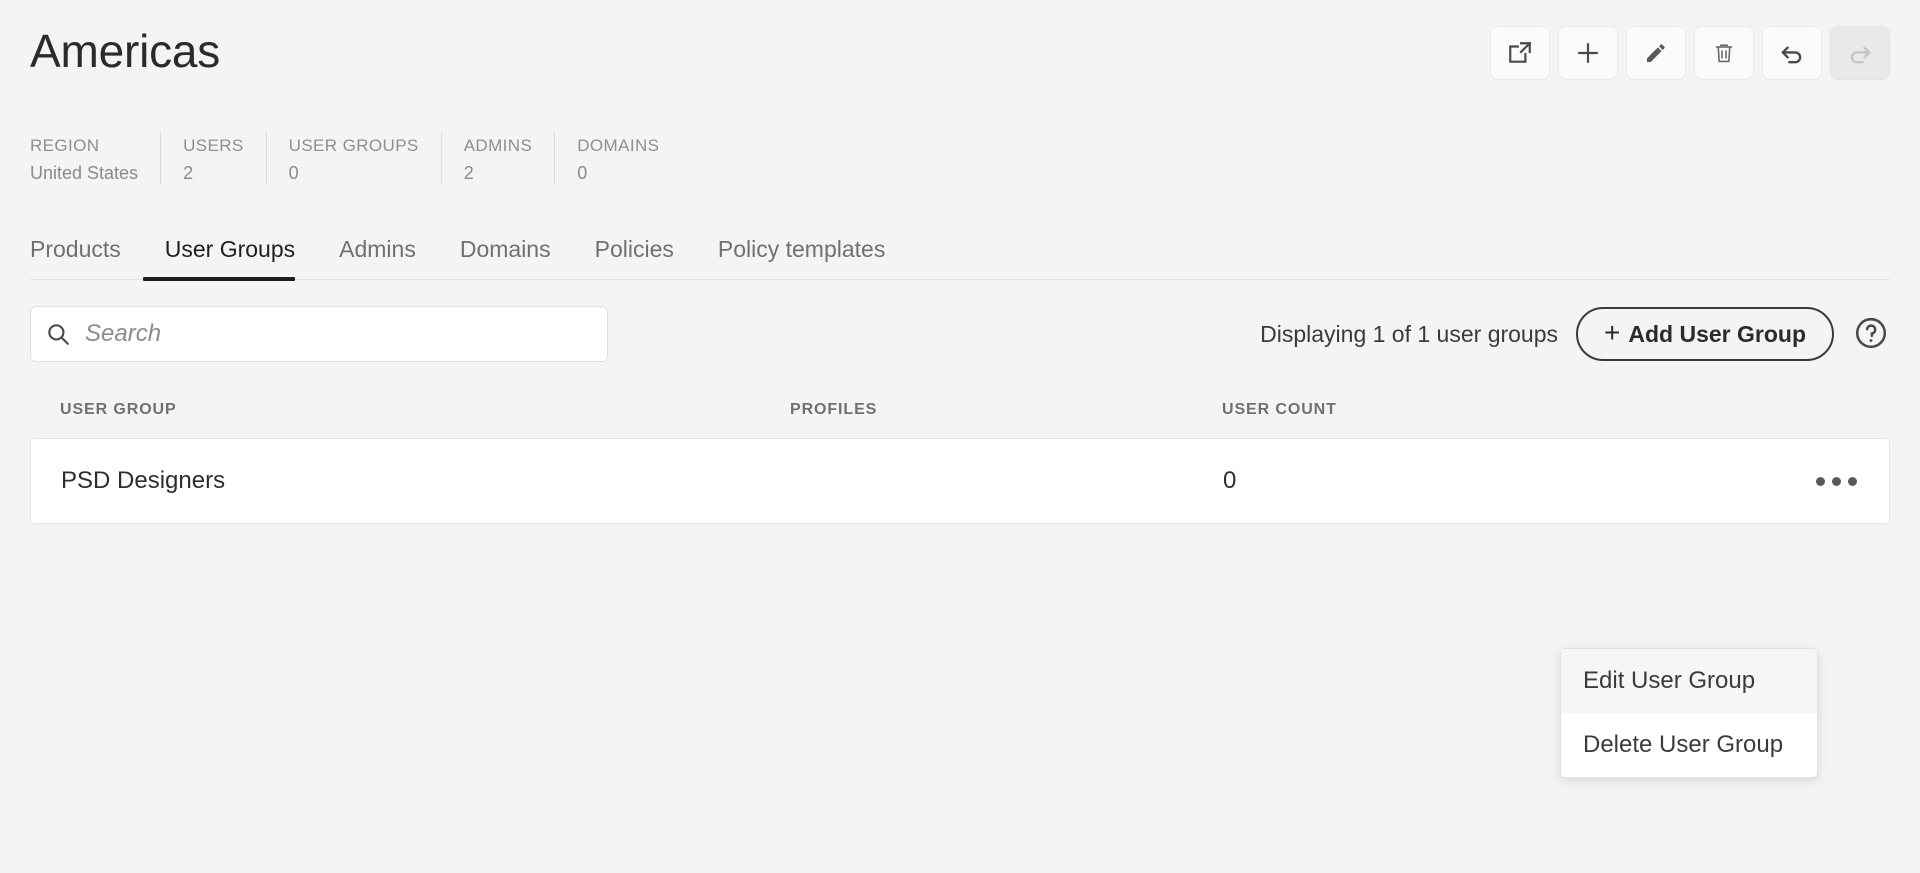 Image resolution: width=1920 pixels, height=873 pixels. I want to click on trash-icon, so click(1724, 53).